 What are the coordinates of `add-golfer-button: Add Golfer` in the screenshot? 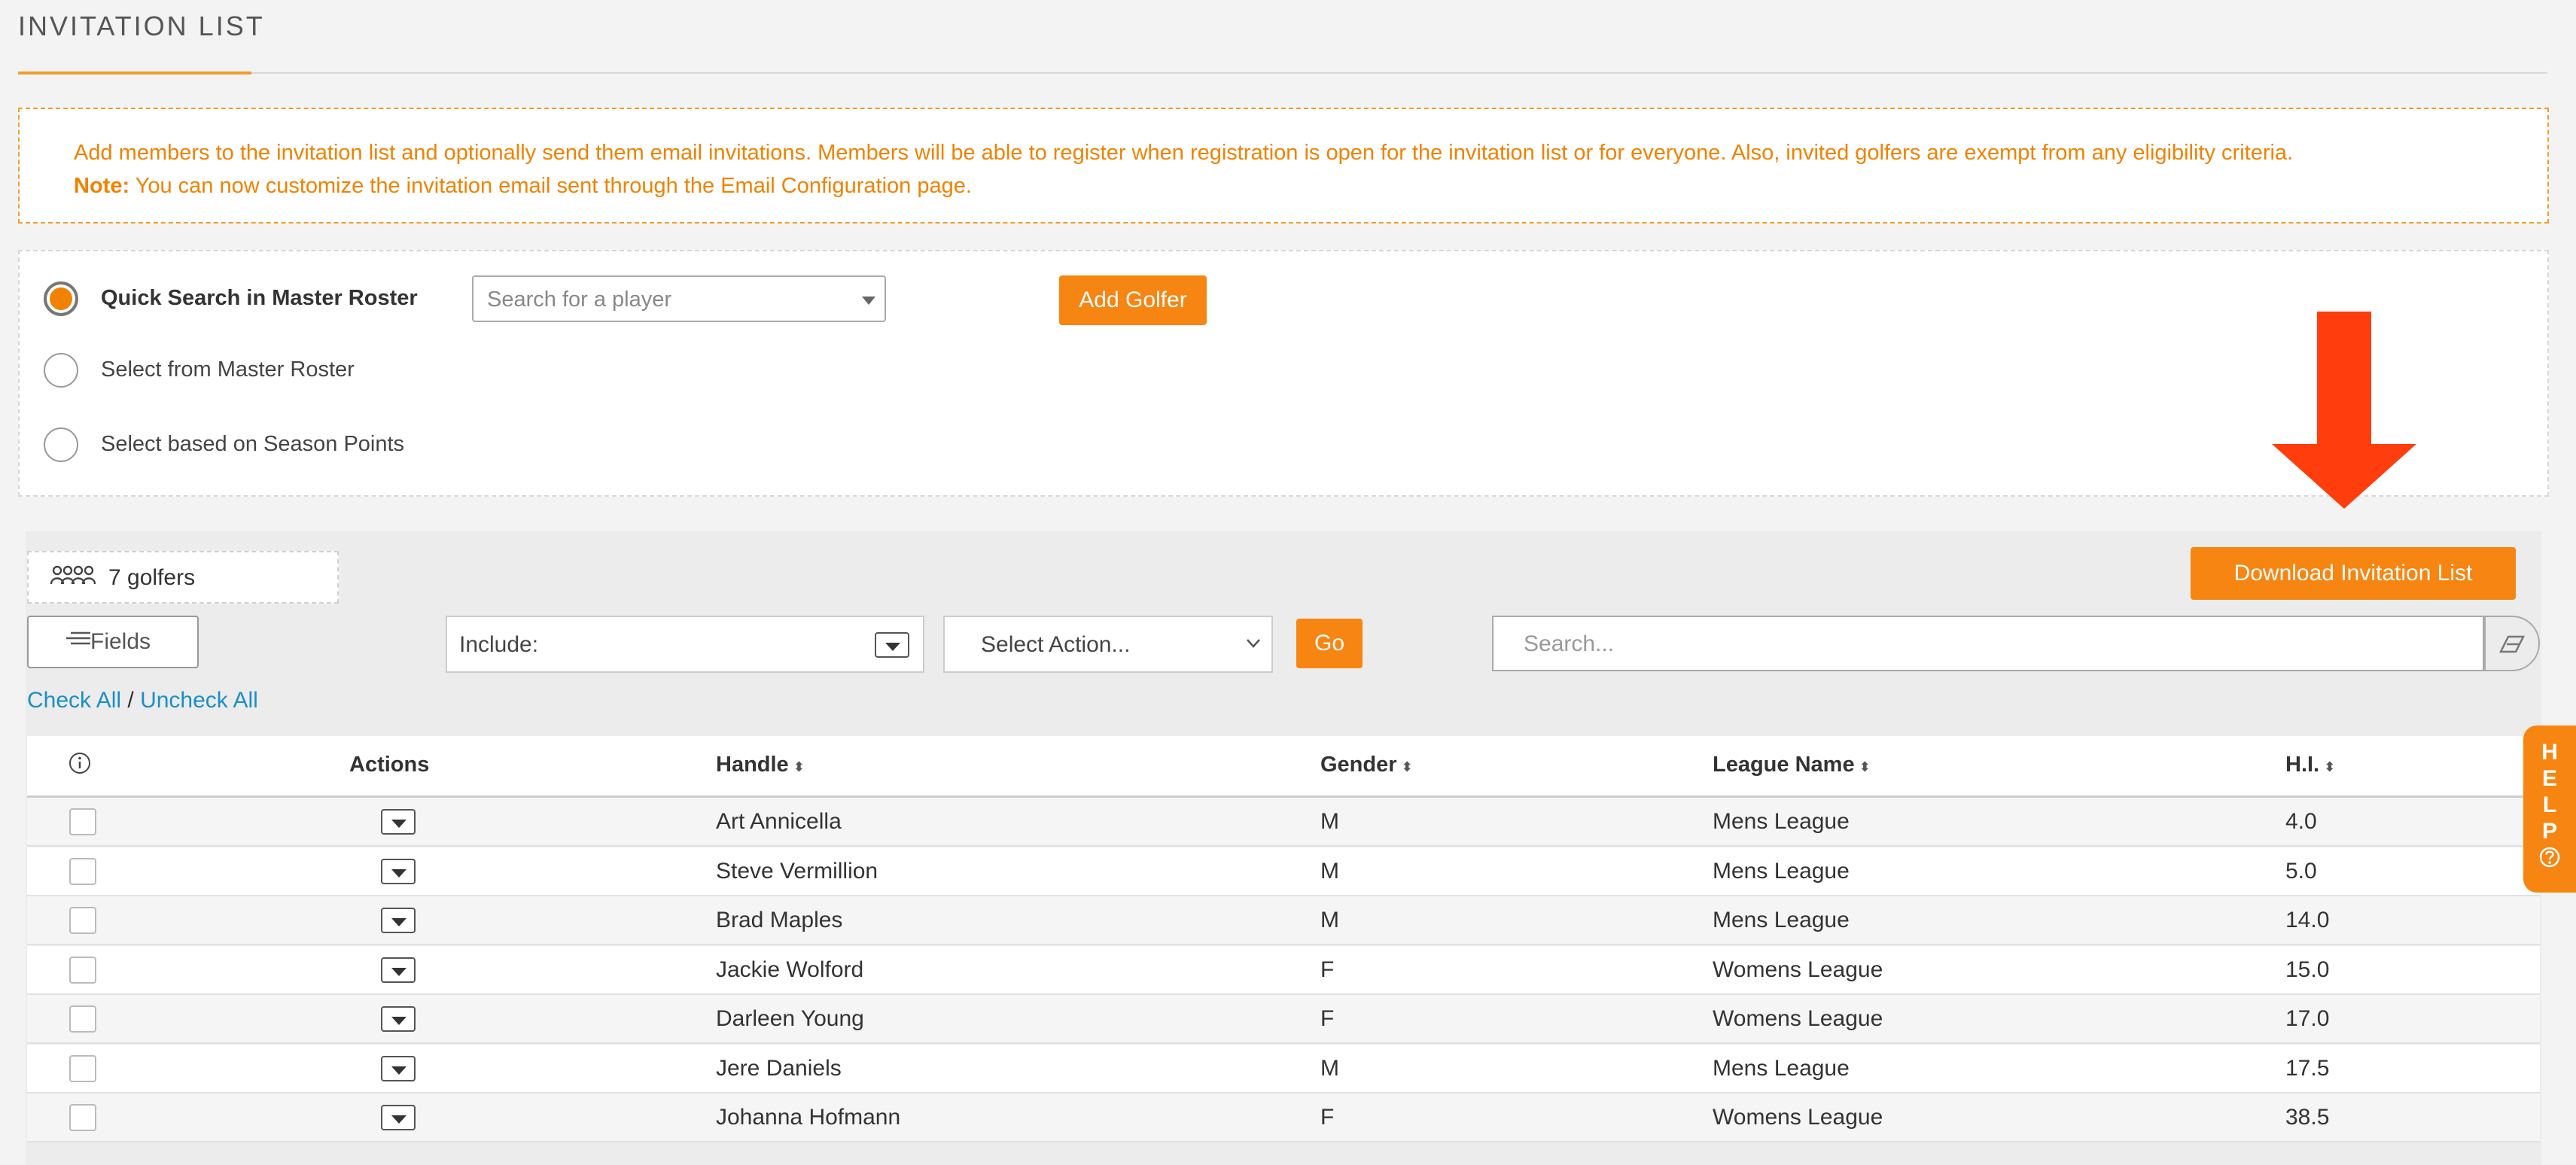 It's located at (1133, 300).